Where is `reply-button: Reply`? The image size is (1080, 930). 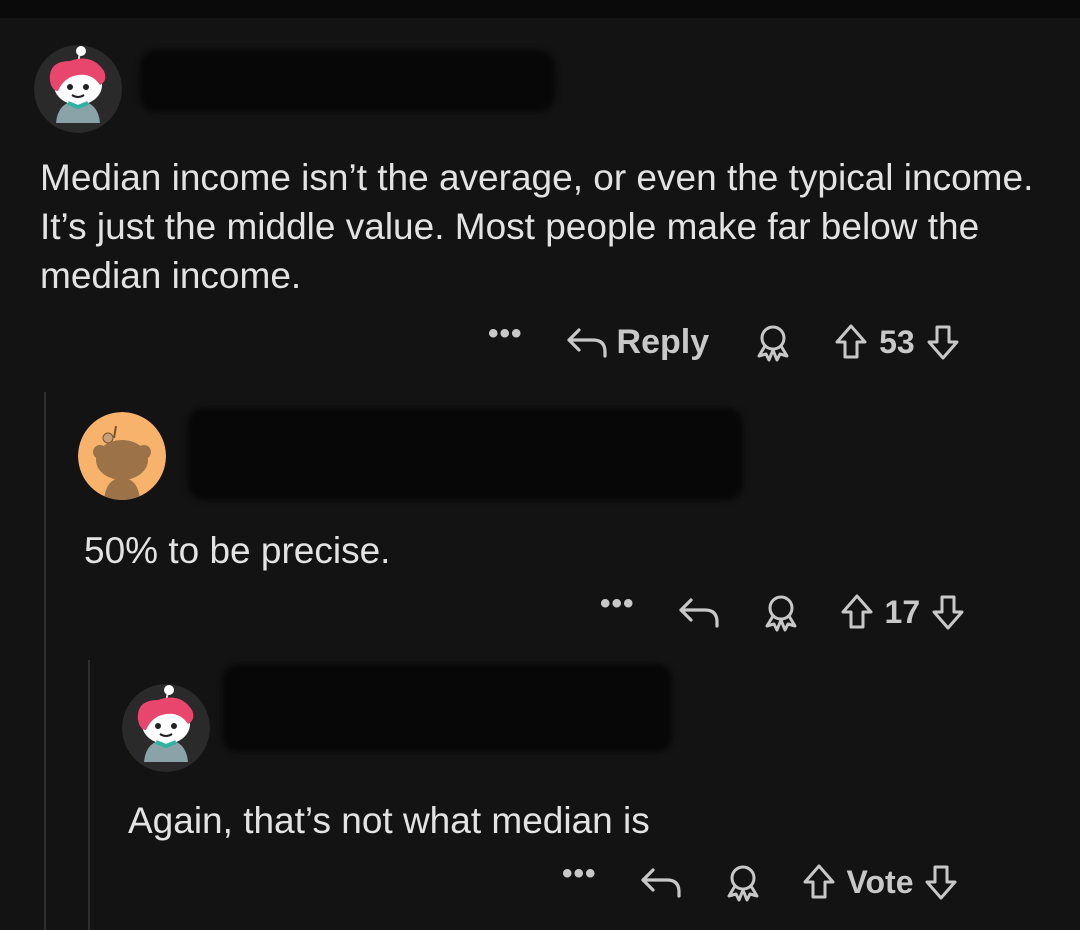 reply-button: Reply is located at coordinates (637, 342).